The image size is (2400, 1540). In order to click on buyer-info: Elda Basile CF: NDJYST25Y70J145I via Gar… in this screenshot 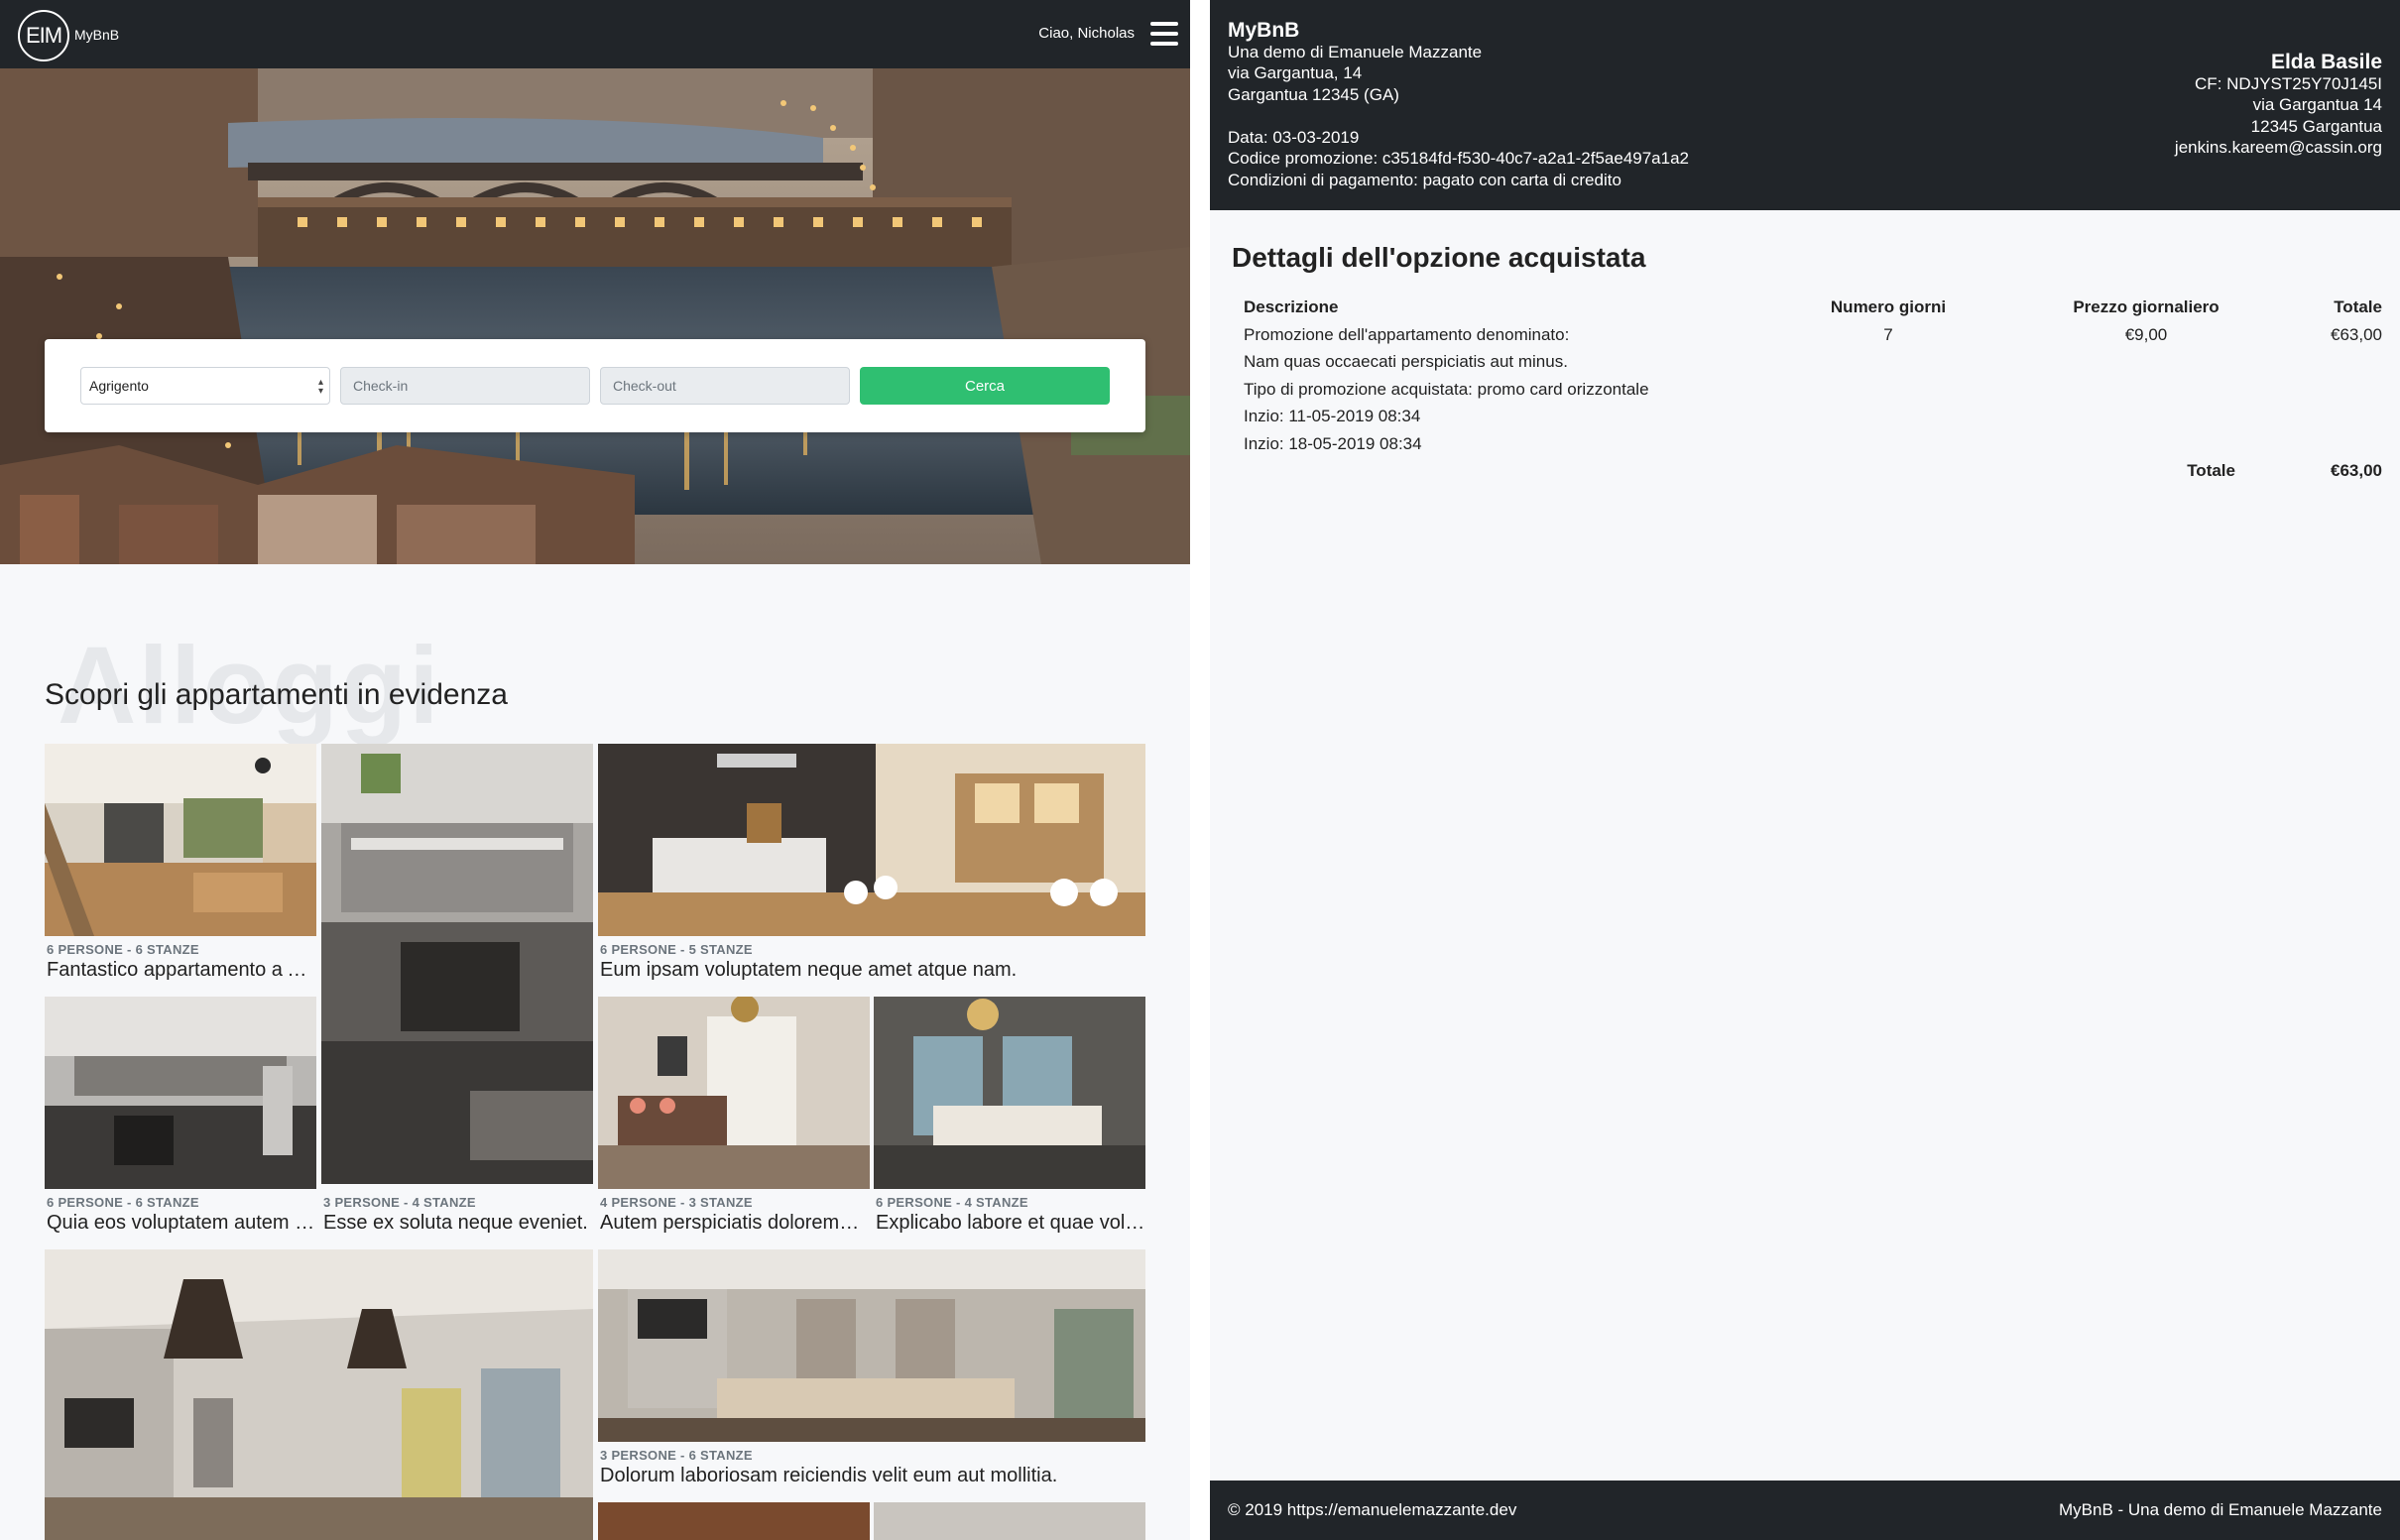, I will do `click(2278, 105)`.